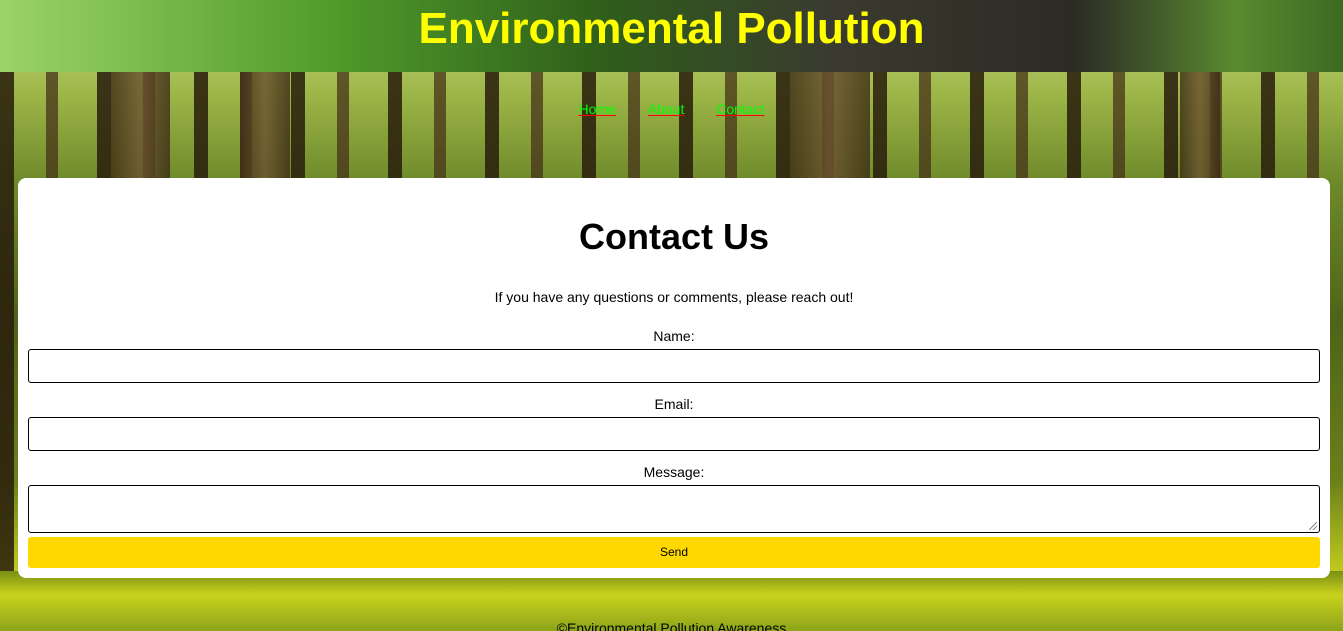 The image size is (1343, 631). Describe the element at coordinates (671, 625) in the screenshot. I see `site-footer: ©Environmental Pollution Awareness` at that location.